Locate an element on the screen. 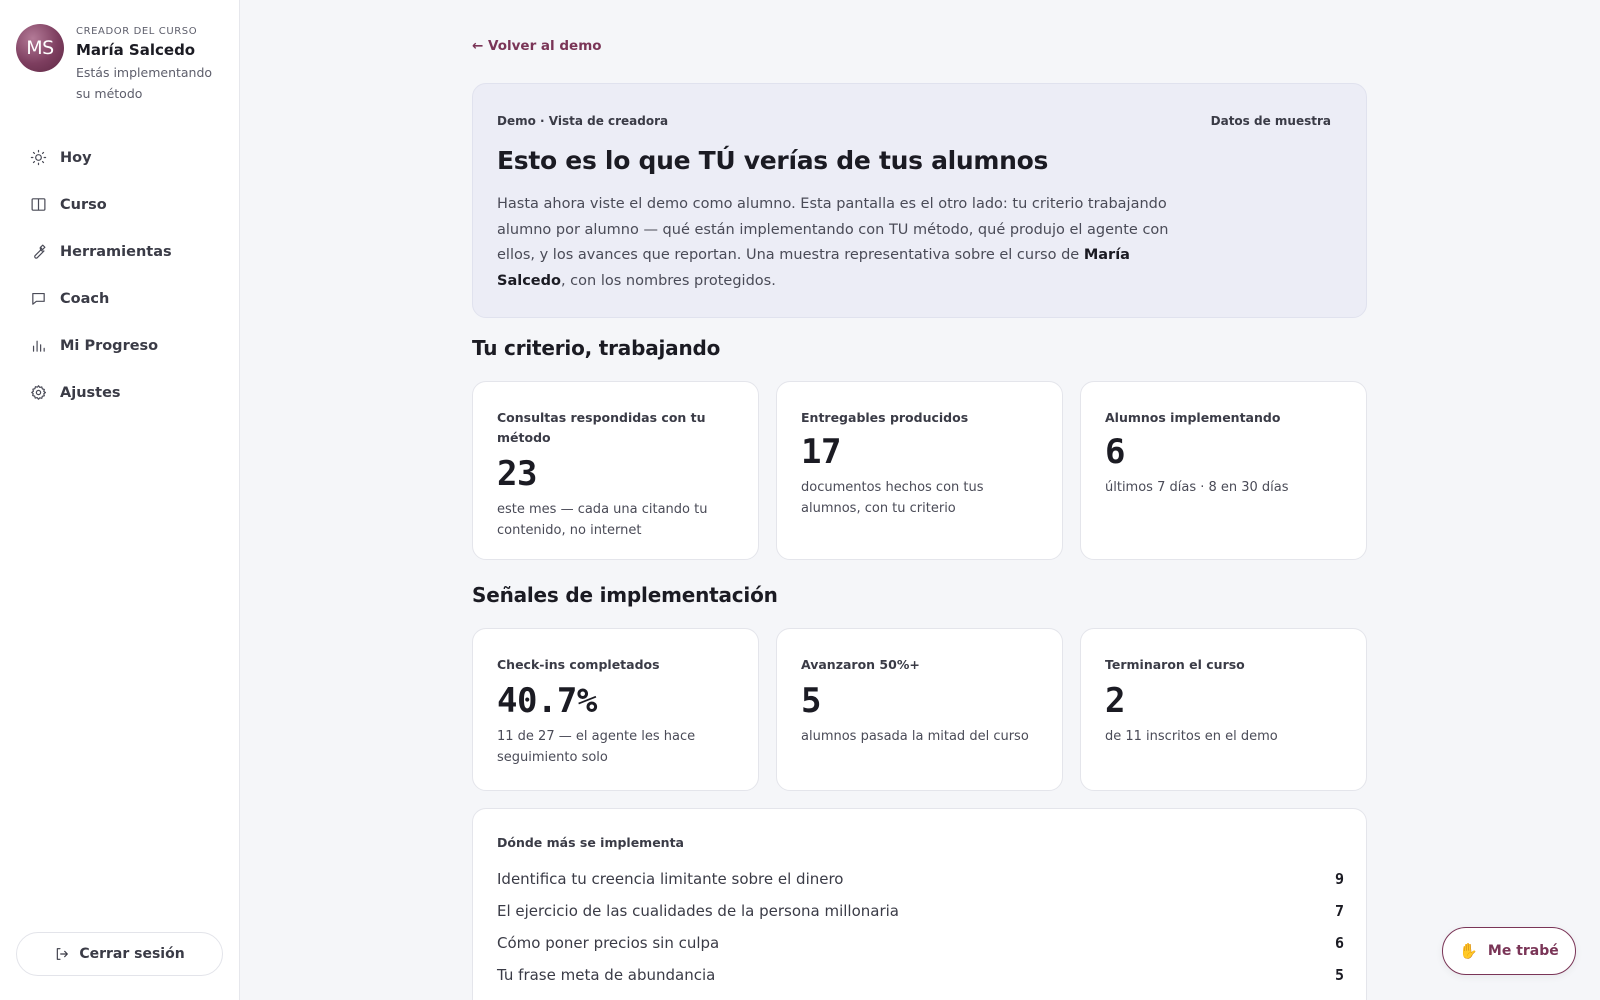 The width and height of the screenshot is (1600, 1000). list-item: Tu frase meta de abundancia 5 is located at coordinates (920, 975).